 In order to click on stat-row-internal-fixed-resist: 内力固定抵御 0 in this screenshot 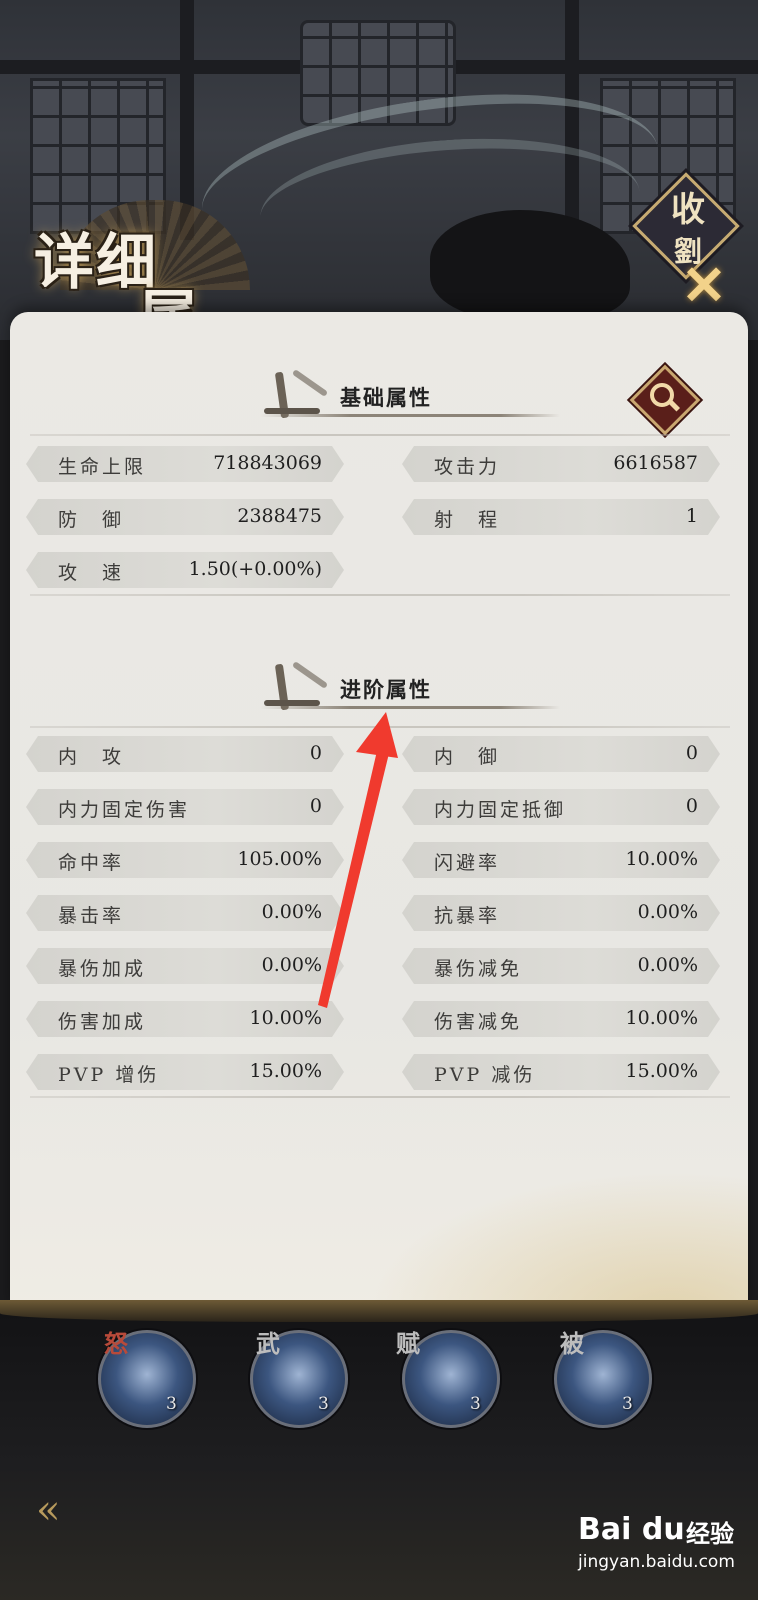, I will do `click(561, 807)`.